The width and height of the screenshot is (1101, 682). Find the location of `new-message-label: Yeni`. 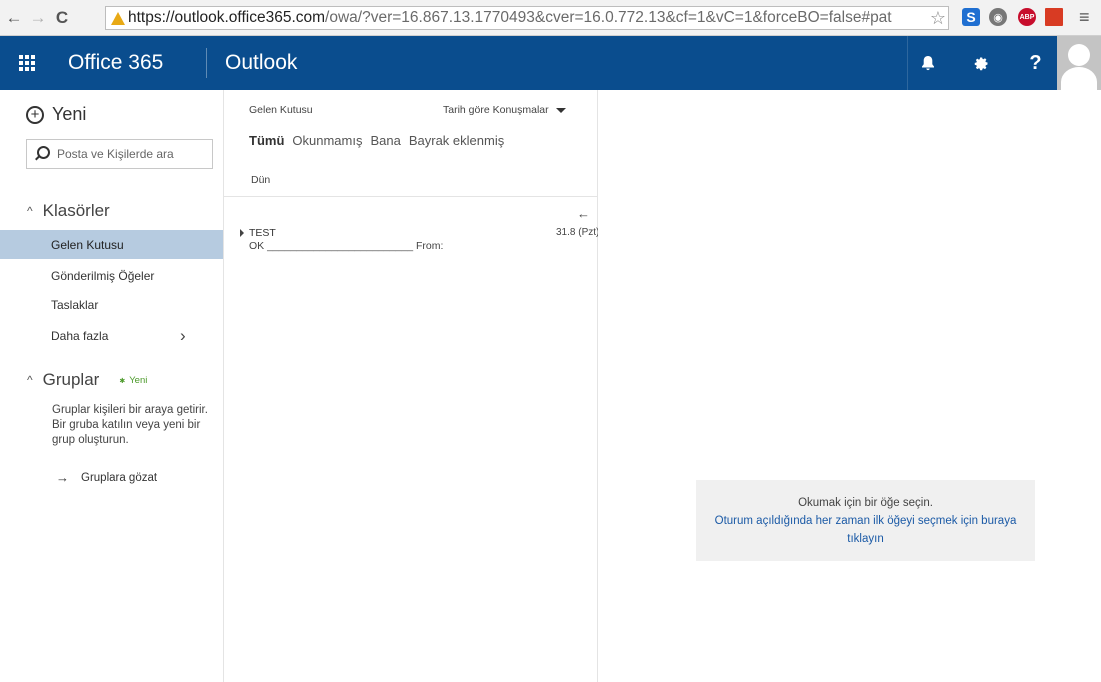

new-message-label: Yeni is located at coordinates (69, 114).